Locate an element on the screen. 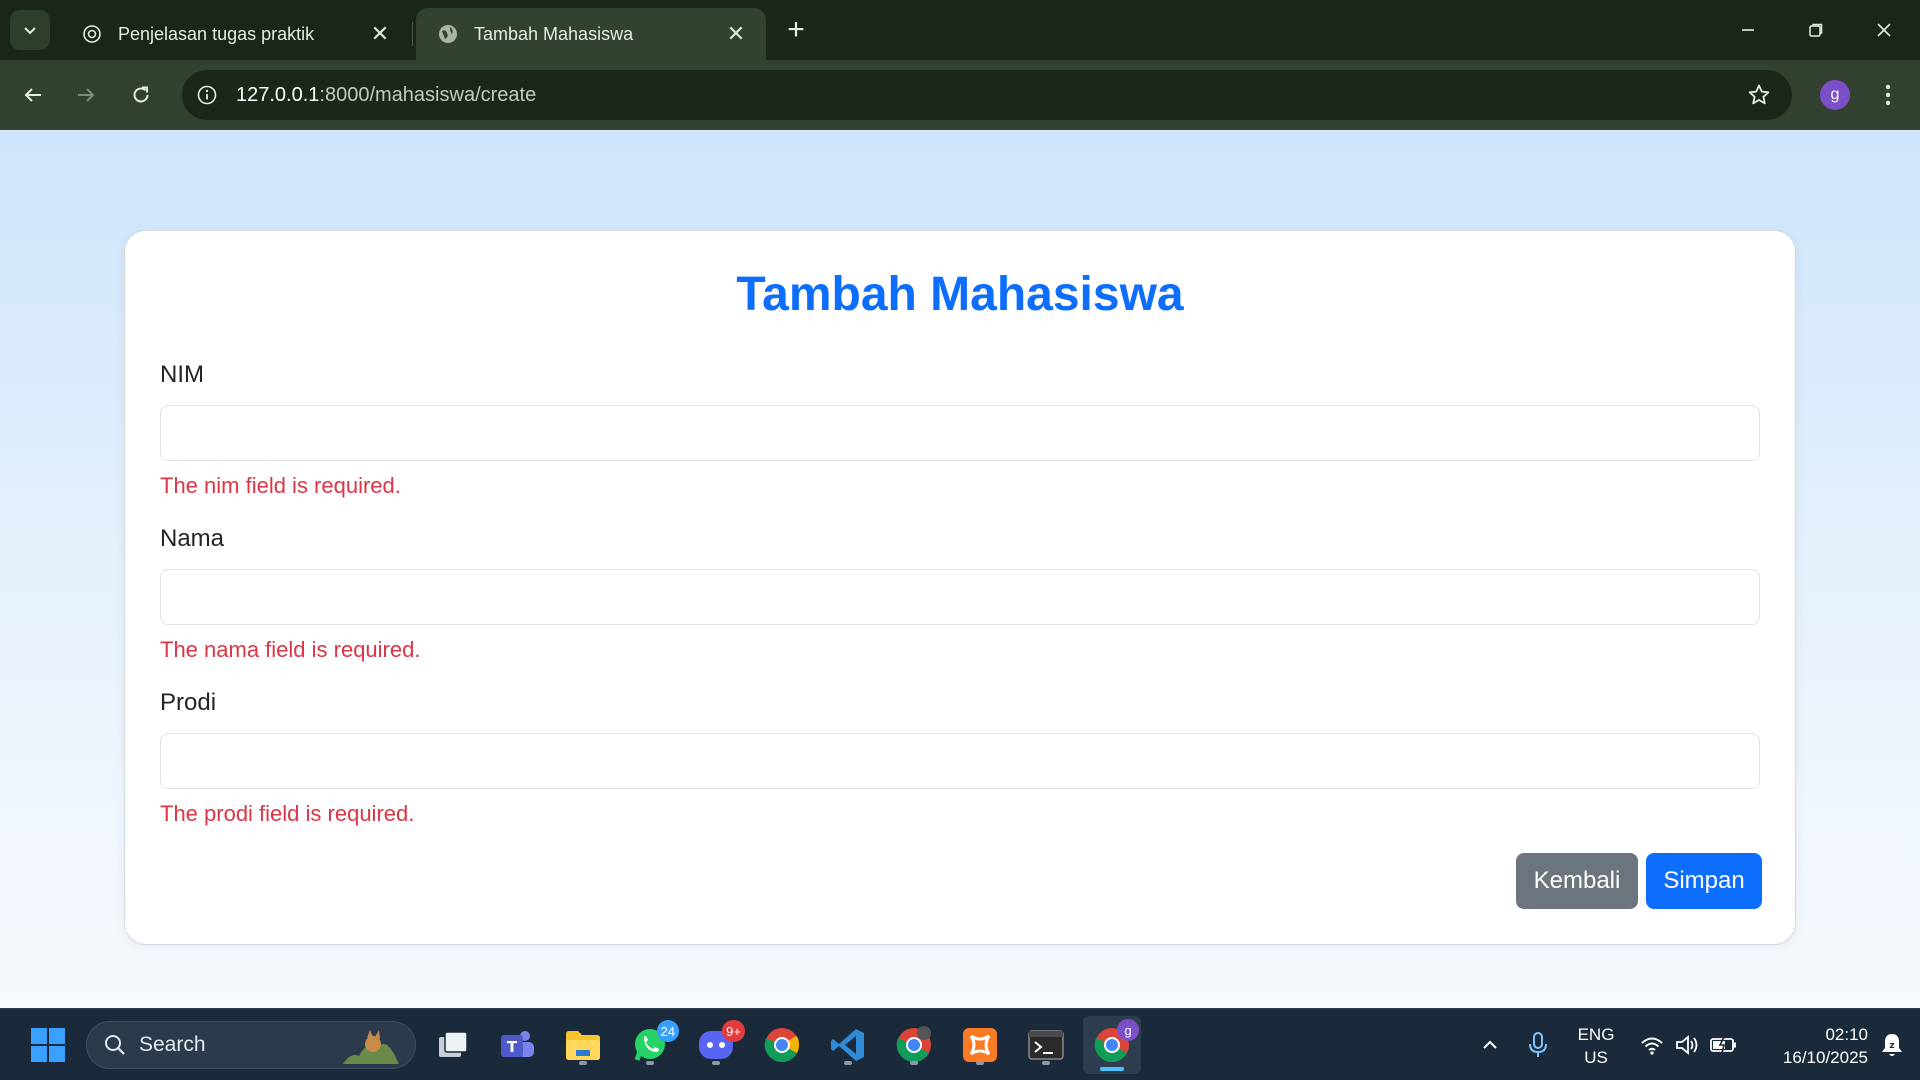 The width and height of the screenshot is (1920, 1080). globe-icon is located at coordinates (448, 34).